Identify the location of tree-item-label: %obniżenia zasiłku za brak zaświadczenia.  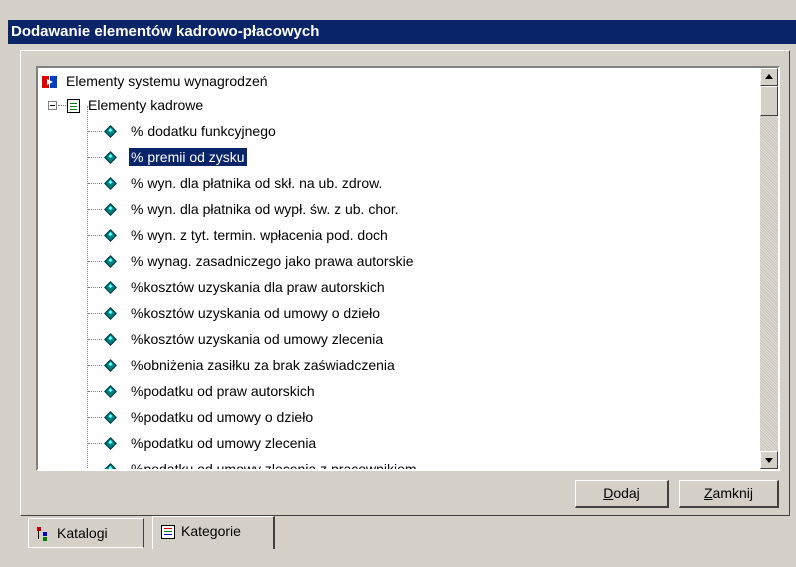
(263, 365).